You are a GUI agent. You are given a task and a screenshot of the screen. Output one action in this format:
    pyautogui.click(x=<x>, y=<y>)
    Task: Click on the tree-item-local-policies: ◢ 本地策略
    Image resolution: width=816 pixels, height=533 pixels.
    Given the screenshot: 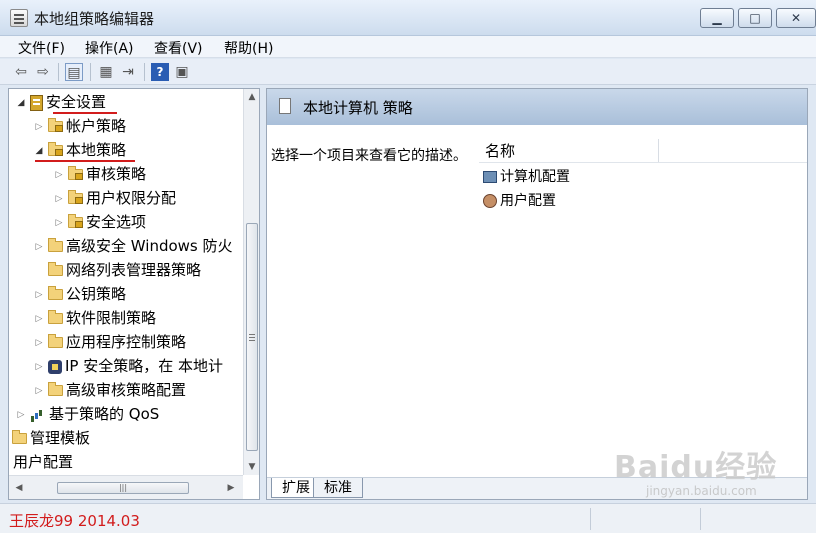 What is the action you would take?
    pyautogui.click(x=79, y=150)
    